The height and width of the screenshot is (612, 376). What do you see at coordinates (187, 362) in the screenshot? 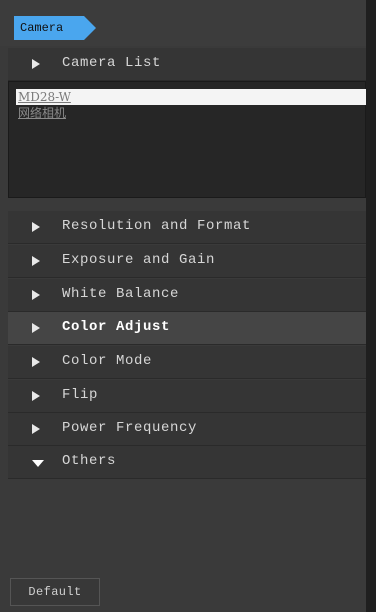
I see `section-color-mode: Color Mode` at bounding box center [187, 362].